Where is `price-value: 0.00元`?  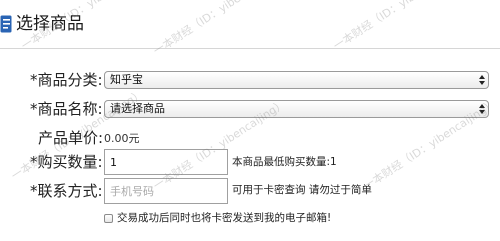
price-value: 0.00元 is located at coordinates (122, 138).